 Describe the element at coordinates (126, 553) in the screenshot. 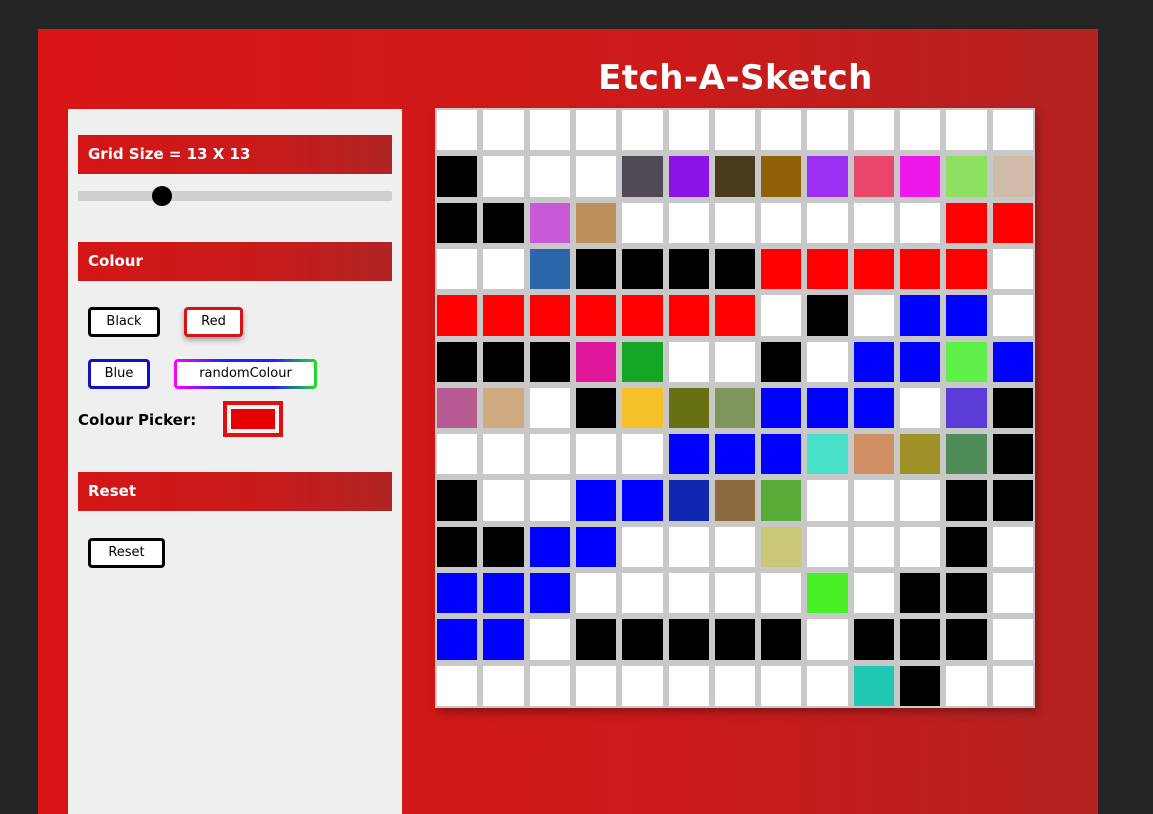

I see `reset-button: Reset` at that location.